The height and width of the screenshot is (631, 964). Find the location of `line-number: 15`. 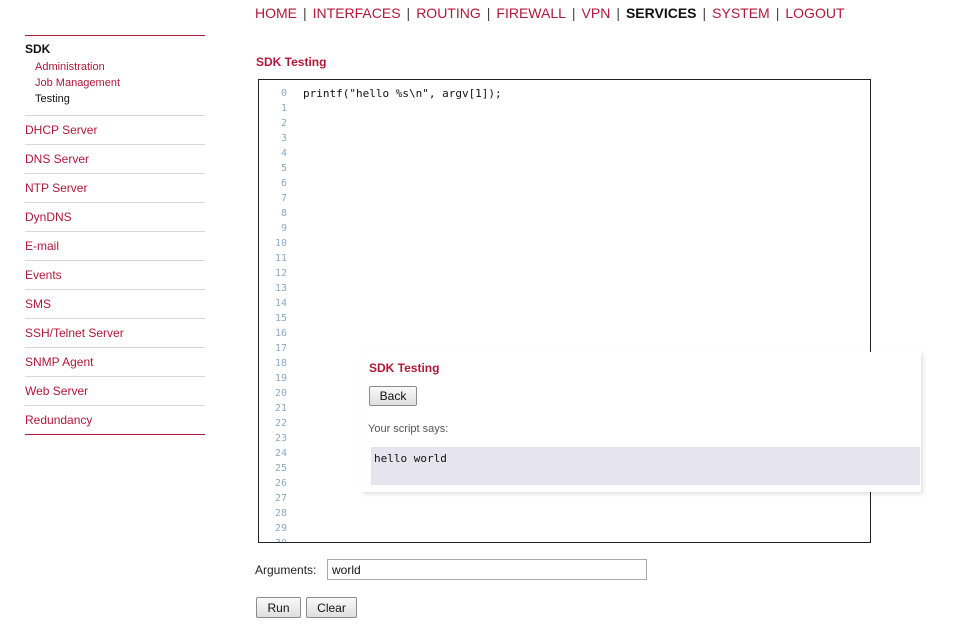

line-number: 15 is located at coordinates (280, 318).